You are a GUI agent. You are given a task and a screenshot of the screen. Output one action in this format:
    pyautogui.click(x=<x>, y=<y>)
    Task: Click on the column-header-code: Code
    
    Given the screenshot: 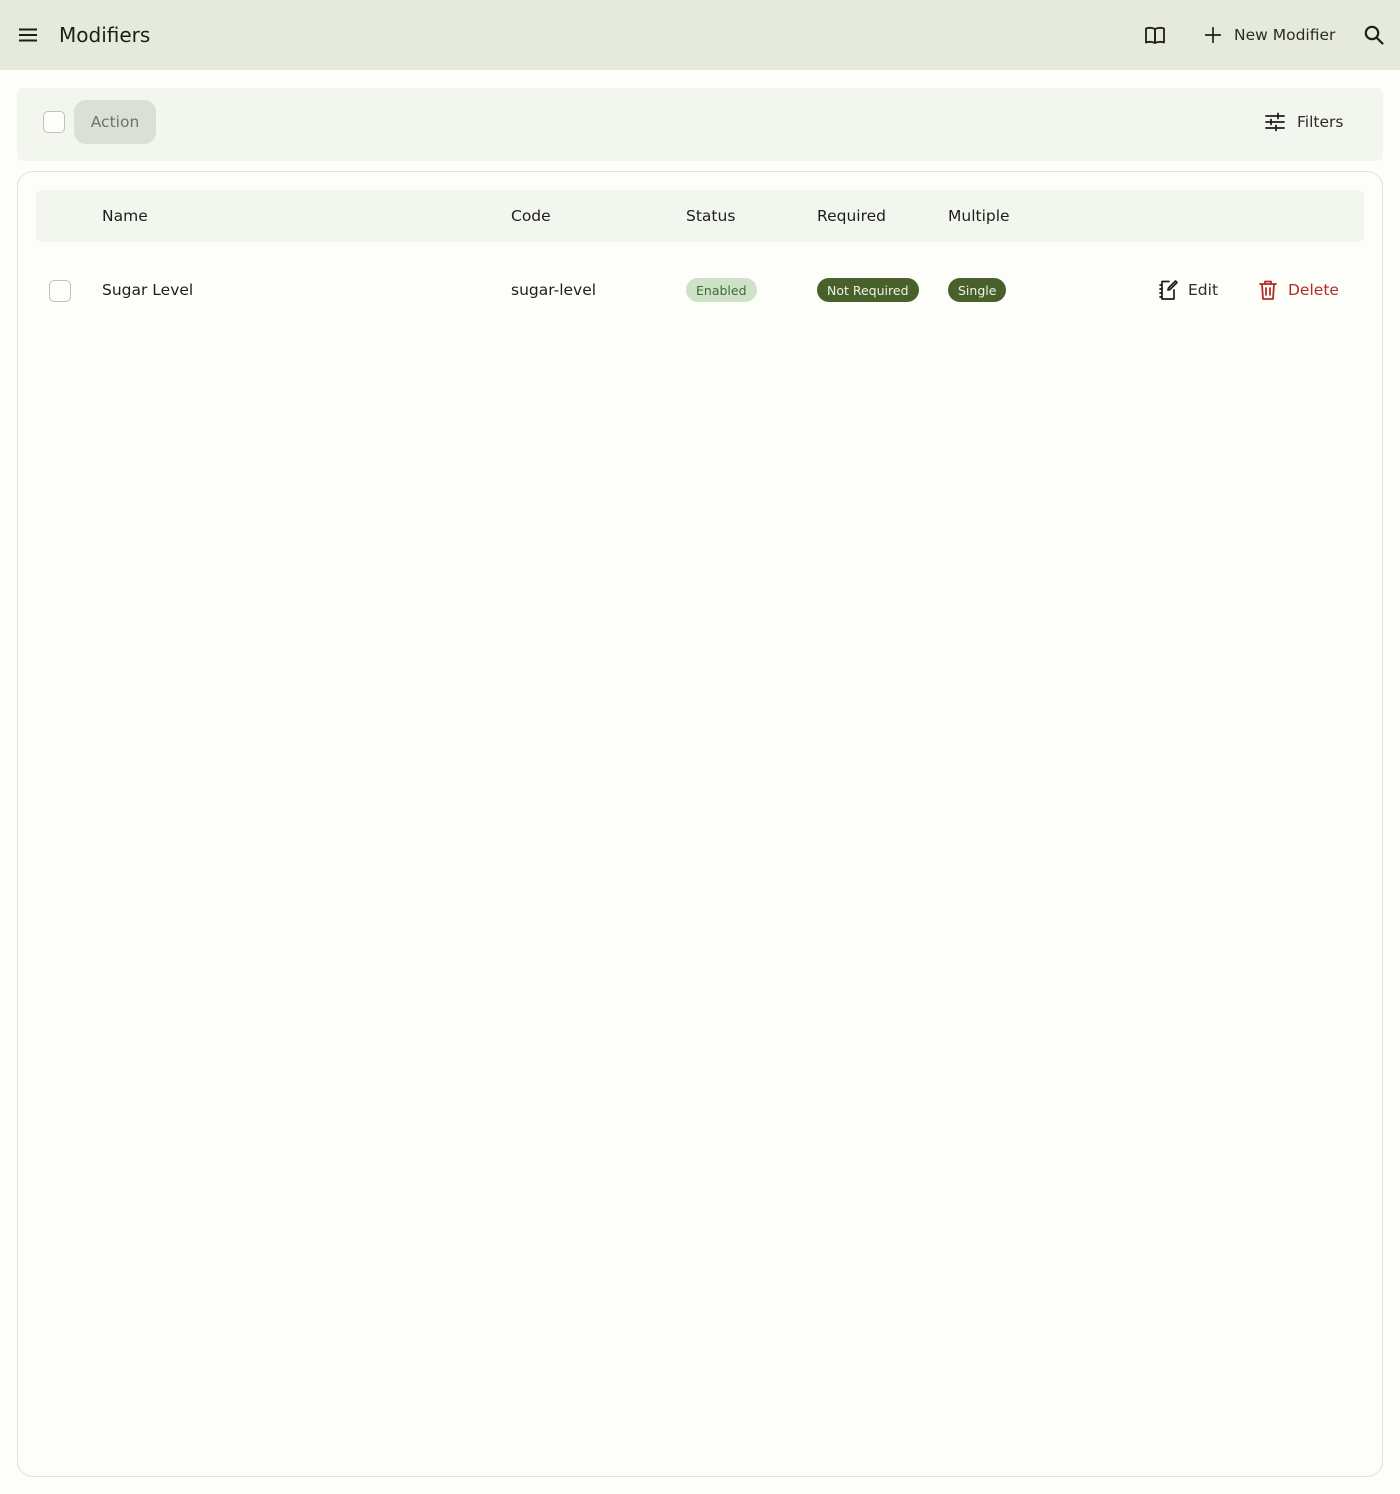 What is the action you would take?
    pyautogui.click(x=531, y=216)
    